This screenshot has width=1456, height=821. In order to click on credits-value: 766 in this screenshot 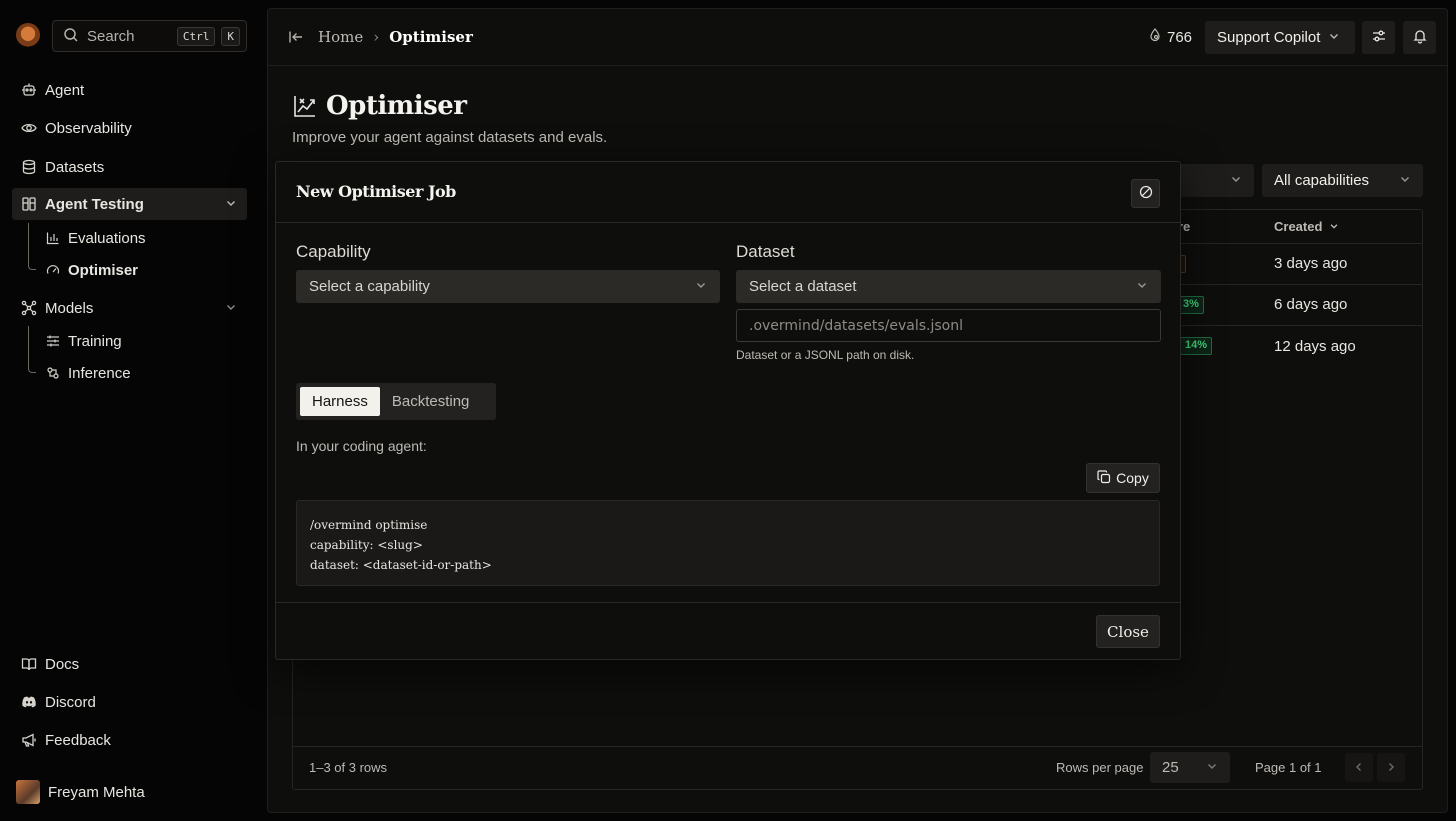, I will do `click(1180, 37)`.